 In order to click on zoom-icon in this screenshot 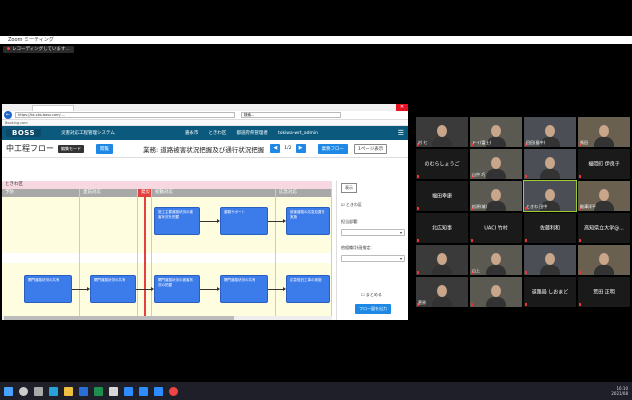, I will do `click(128, 391)`.